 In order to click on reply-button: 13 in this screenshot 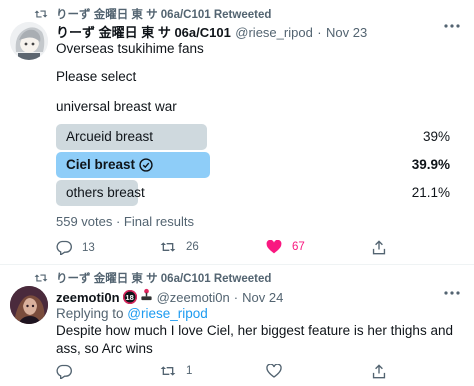, I will do `click(75, 247)`.